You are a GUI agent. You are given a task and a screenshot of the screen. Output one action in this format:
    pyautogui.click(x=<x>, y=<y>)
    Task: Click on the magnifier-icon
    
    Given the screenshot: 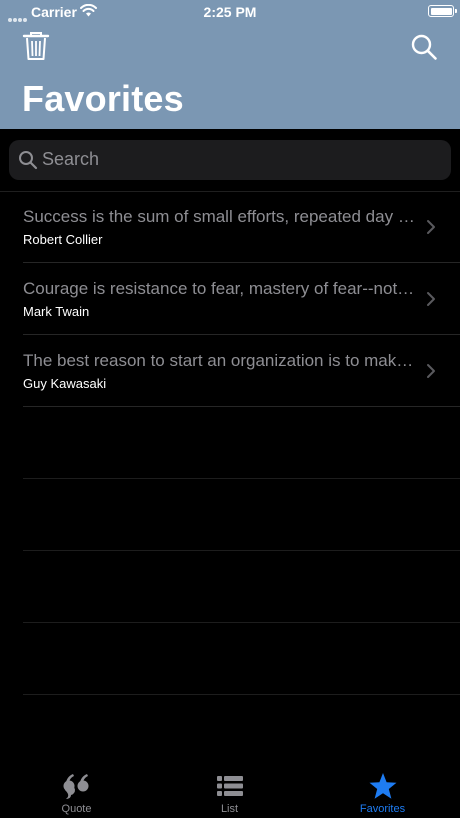 What is the action you would take?
    pyautogui.click(x=28, y=160)
    